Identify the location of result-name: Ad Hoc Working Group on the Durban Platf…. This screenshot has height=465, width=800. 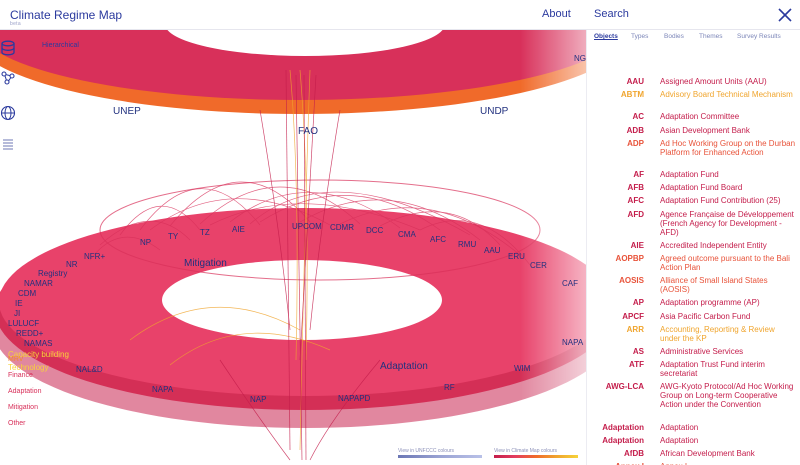
(728, 148).